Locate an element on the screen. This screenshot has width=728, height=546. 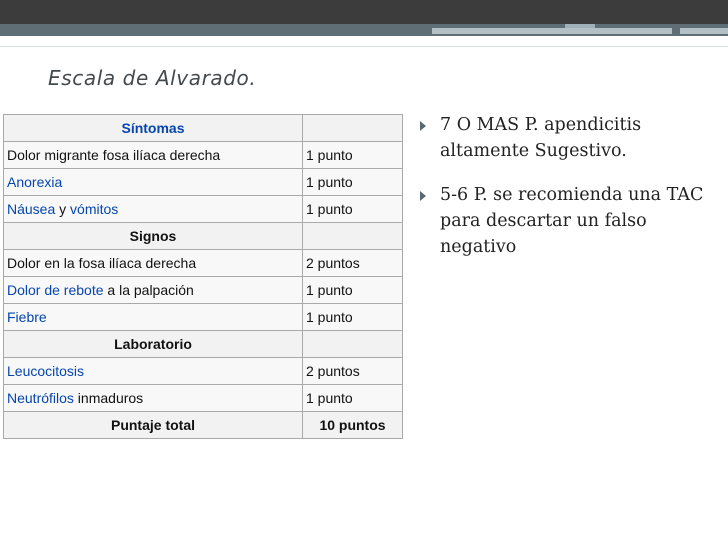
criterion-label-text: inmaduros is located at coordinates (108, 398).